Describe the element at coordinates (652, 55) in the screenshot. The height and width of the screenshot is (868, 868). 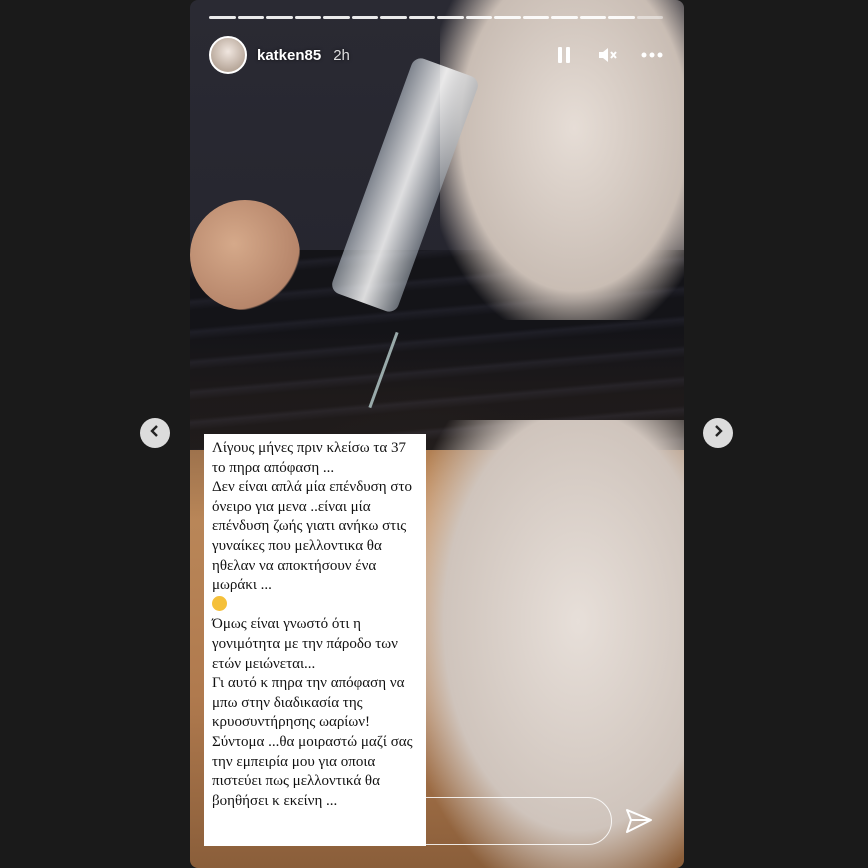
I see `more-icon` at that location.